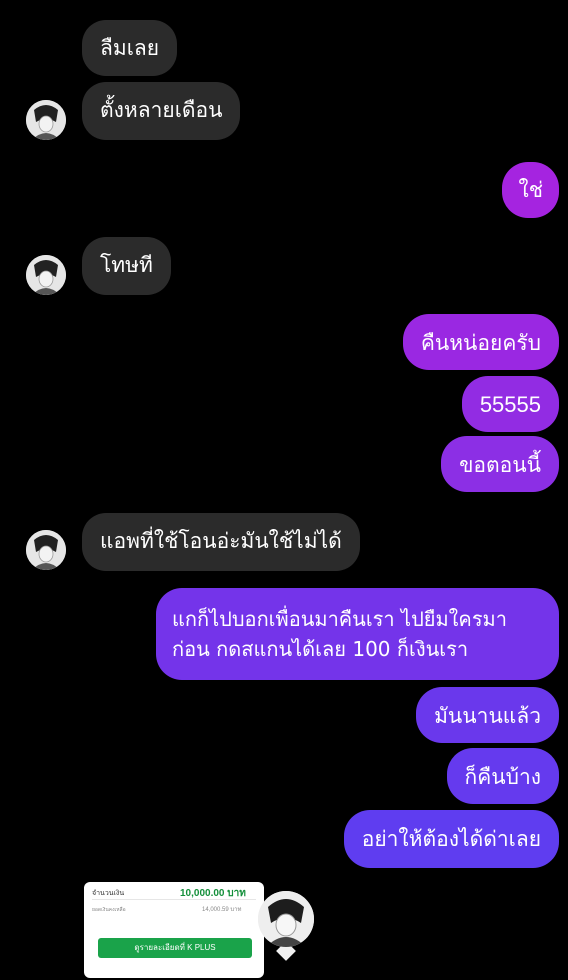  I want to click on receipt-divider, so click(174, 899).